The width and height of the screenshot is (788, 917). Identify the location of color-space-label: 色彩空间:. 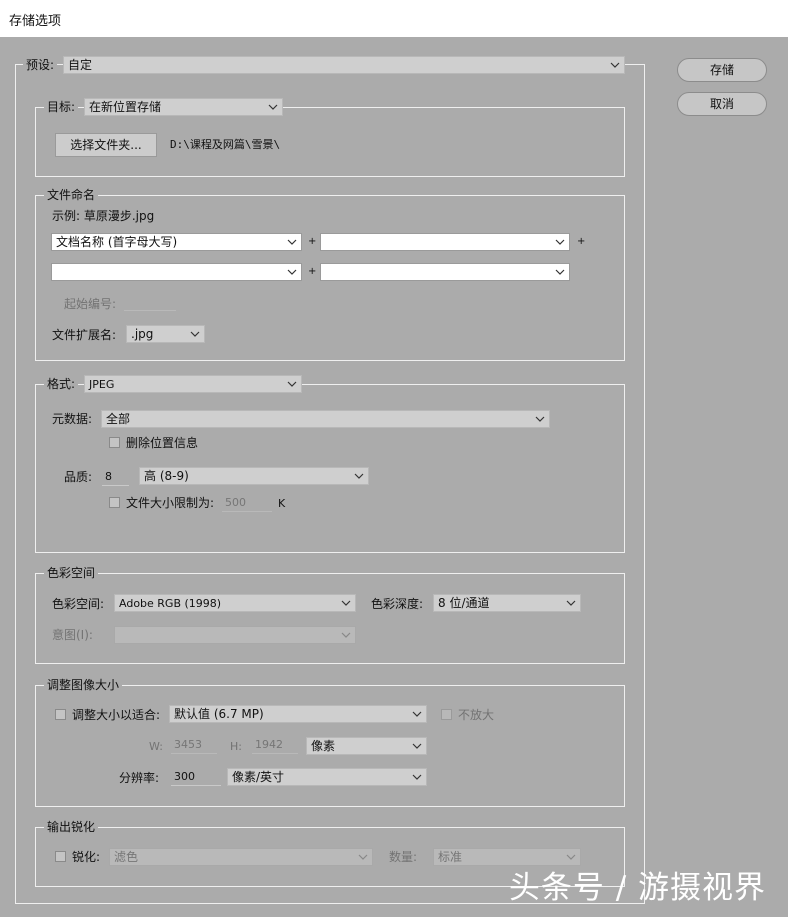
(78, 604).